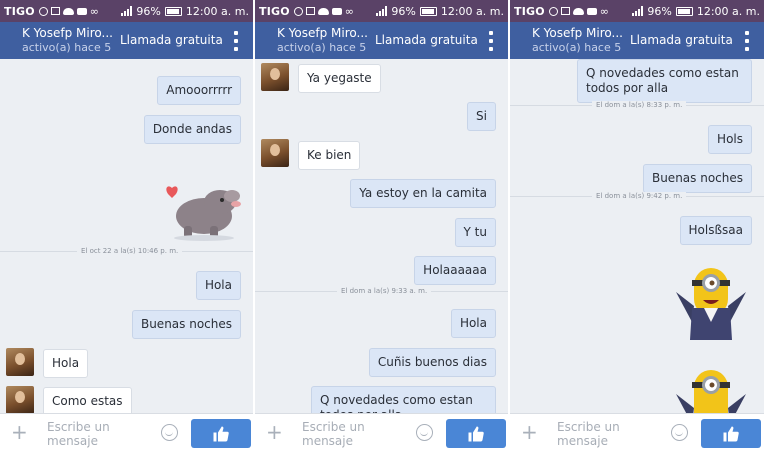  I want to click on date-divider: El dom a la(s) 9:33 a. m., so click(384, 291).